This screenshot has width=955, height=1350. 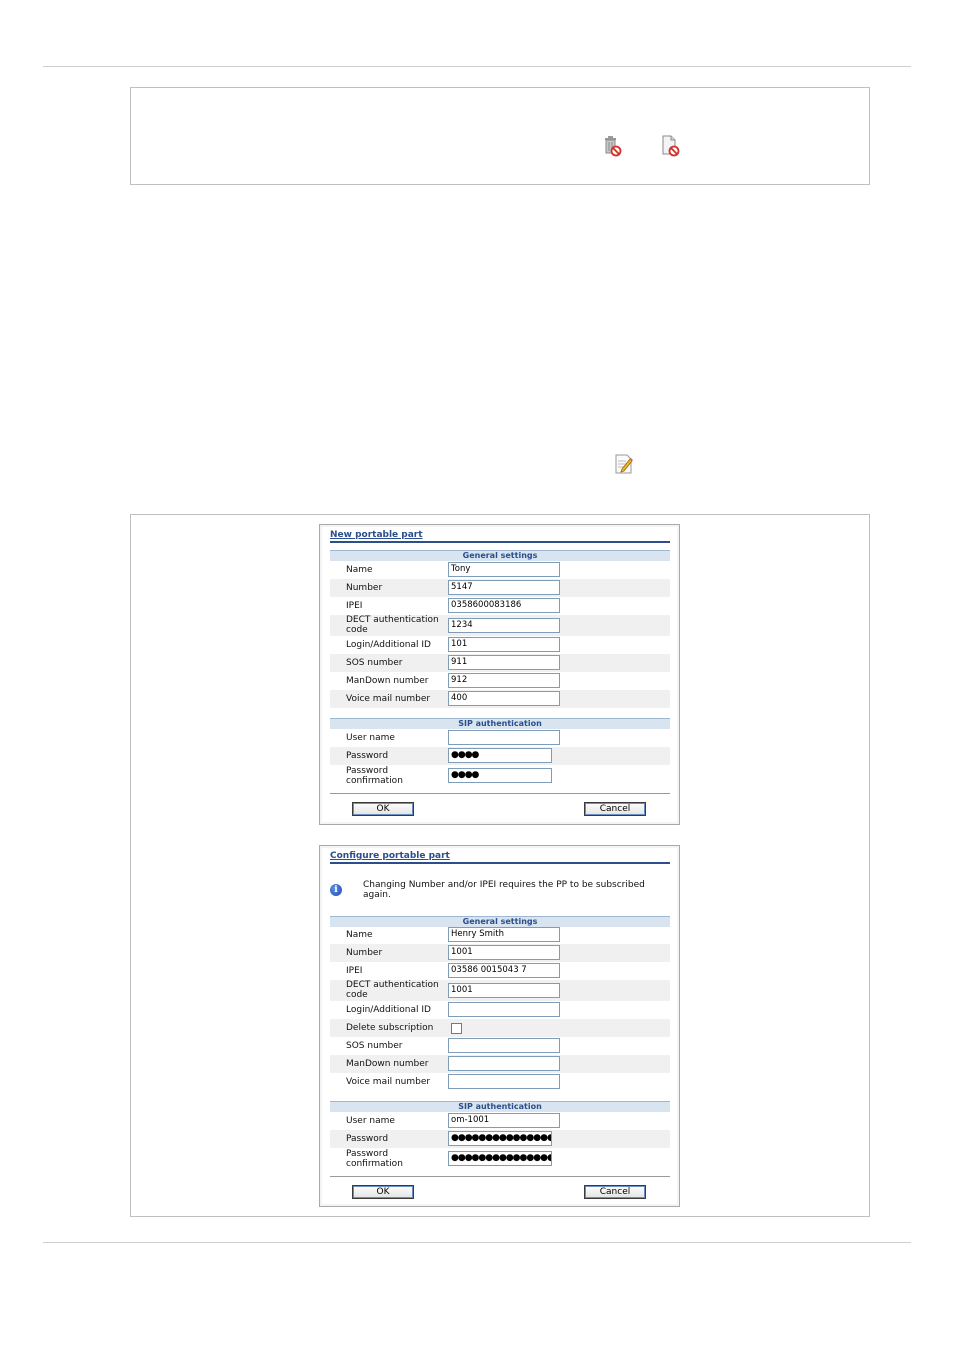 What do you see at coordinates (504, 698) in the screenshot?
I see `voicemail-input: 400` at bounding box center [504, 698].